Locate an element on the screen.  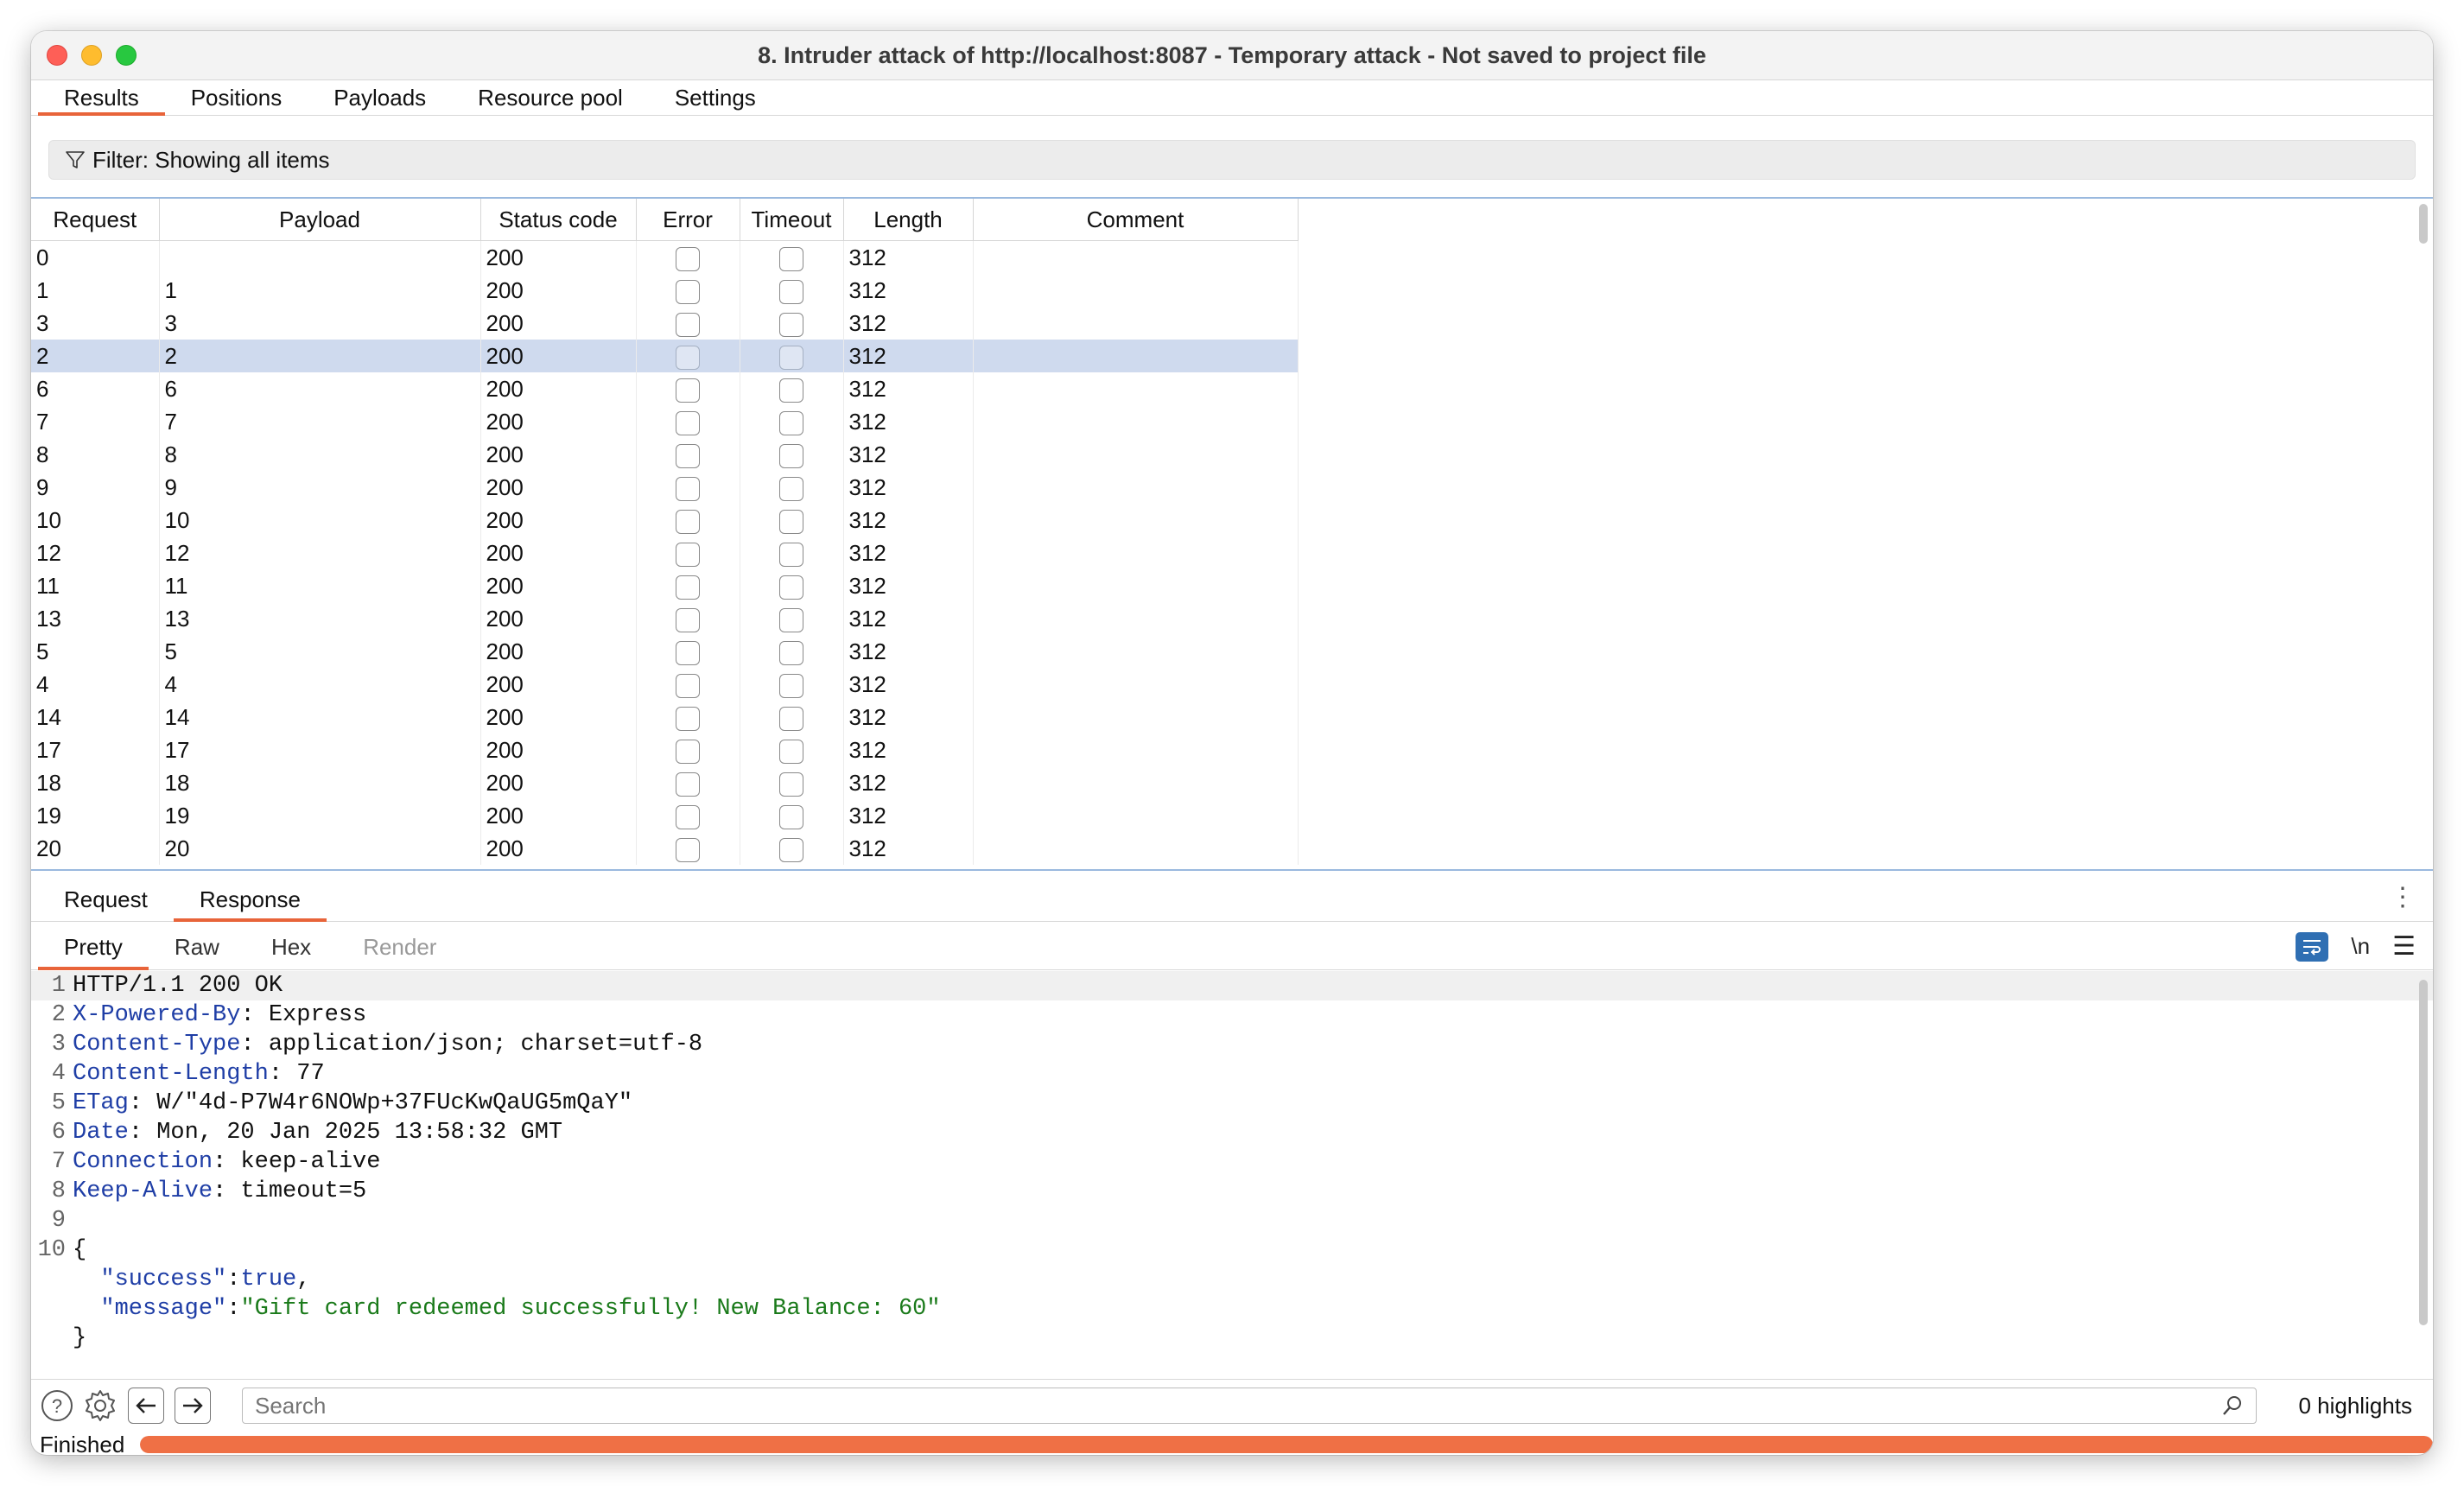
table-row: 12 12 200 312 is located at coordinates (665, 553).